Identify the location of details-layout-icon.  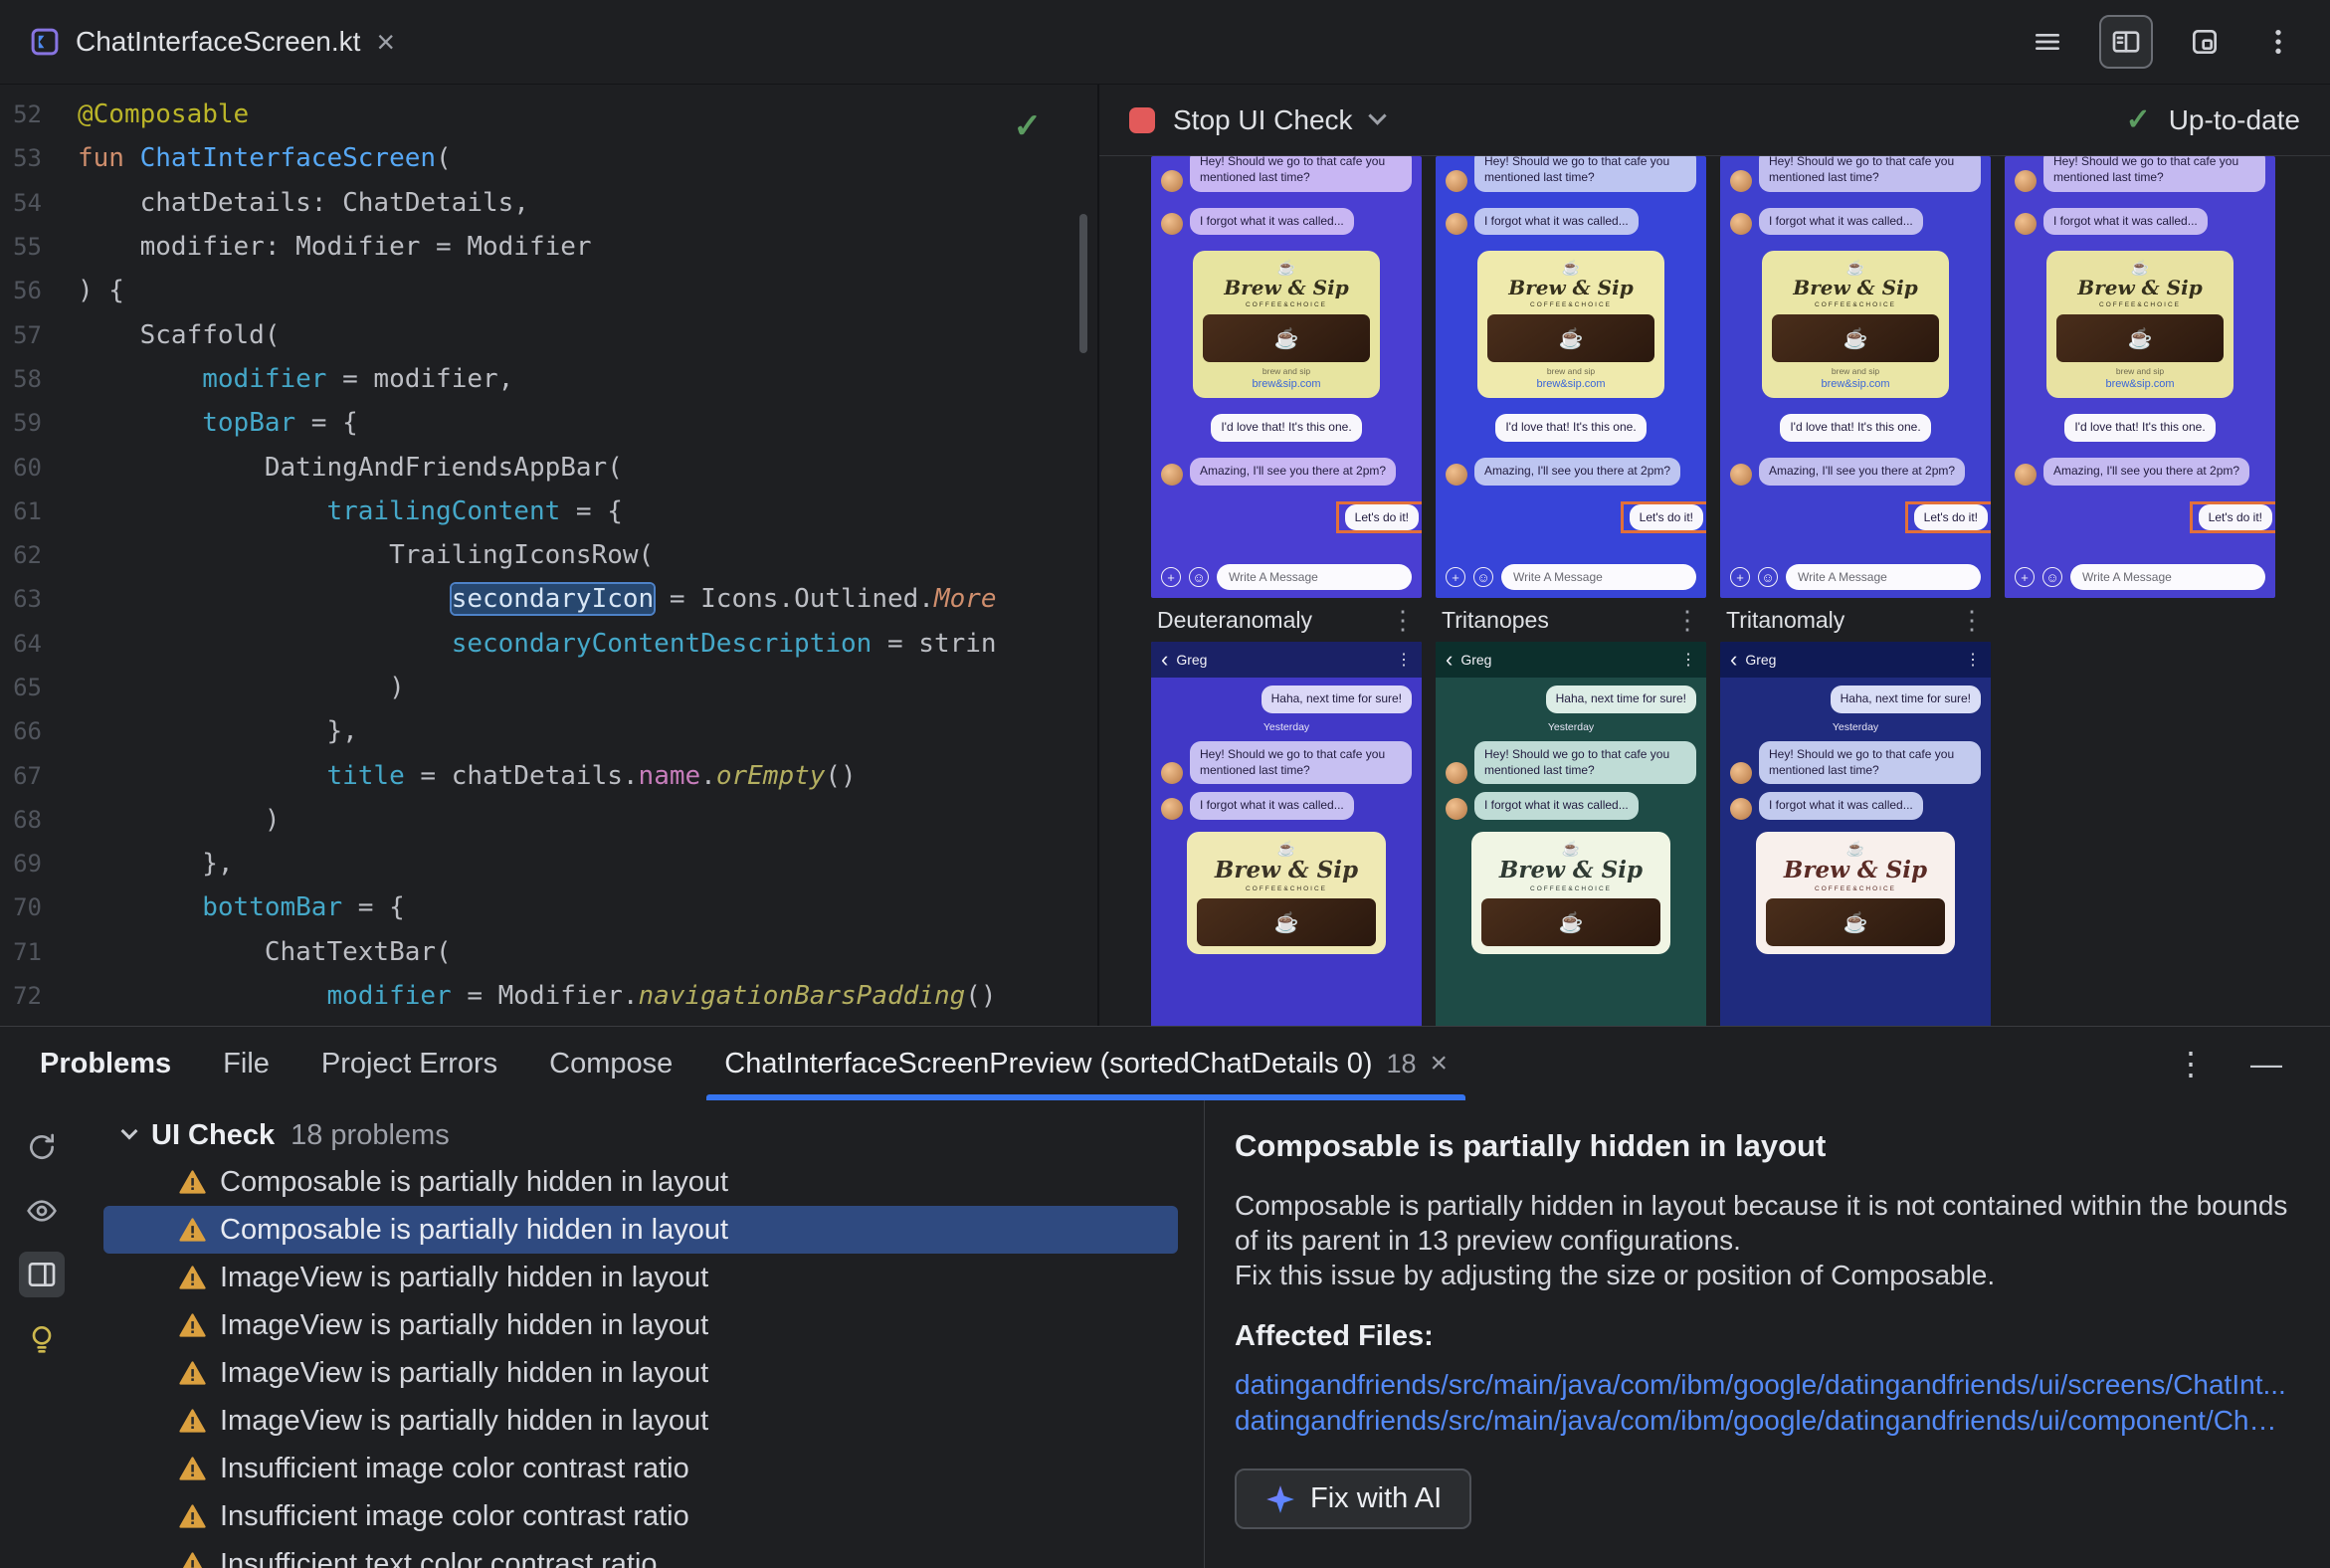
(42, 1274).